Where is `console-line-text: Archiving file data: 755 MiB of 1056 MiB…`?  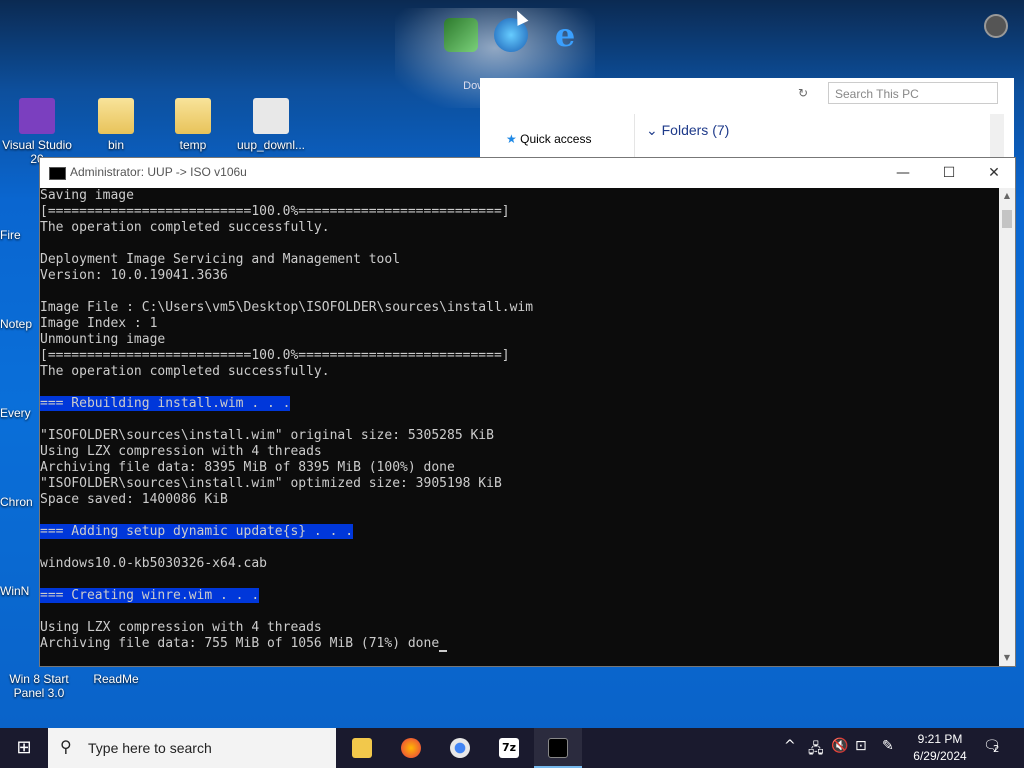
console-line-text: Archiving file data: 755 MiB of 1056 MiB… is located at coordinates (240, 643).